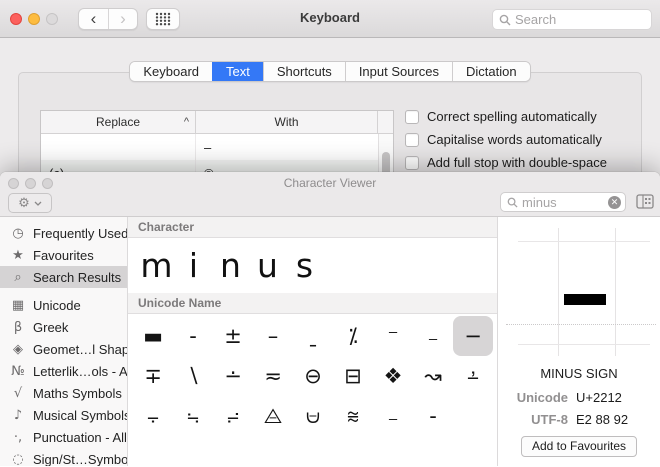 The width and height of the screenshot is (660, 467). I want to click on glyph-cell: ⨪, so click(153, 416).